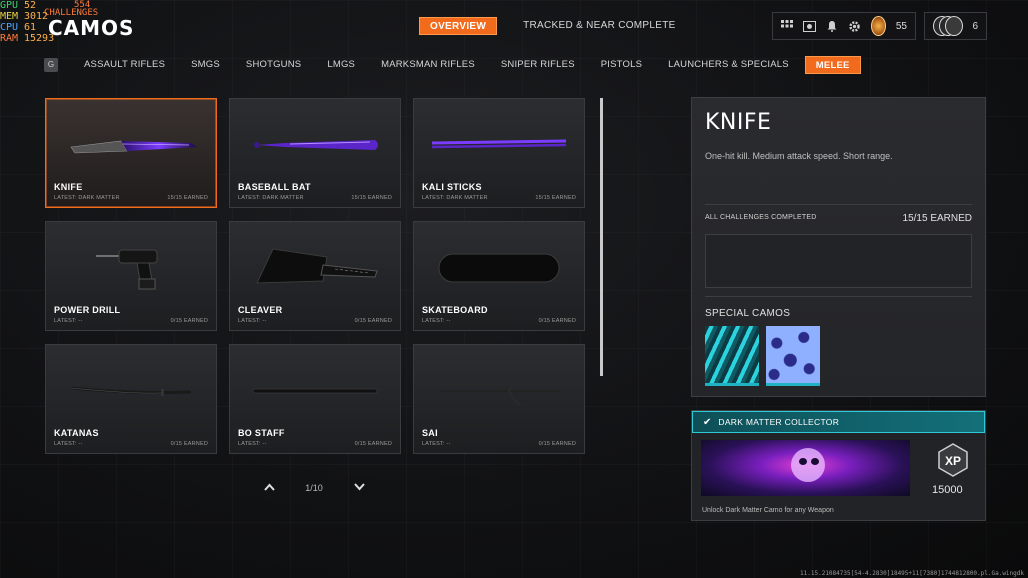 Image resolution: width=1028 pixels, height=578 pixels. I want to click on weapon-card-cleaver: CLEAVER LATEST: -- 0/15 EARNED, so click(315, 276).